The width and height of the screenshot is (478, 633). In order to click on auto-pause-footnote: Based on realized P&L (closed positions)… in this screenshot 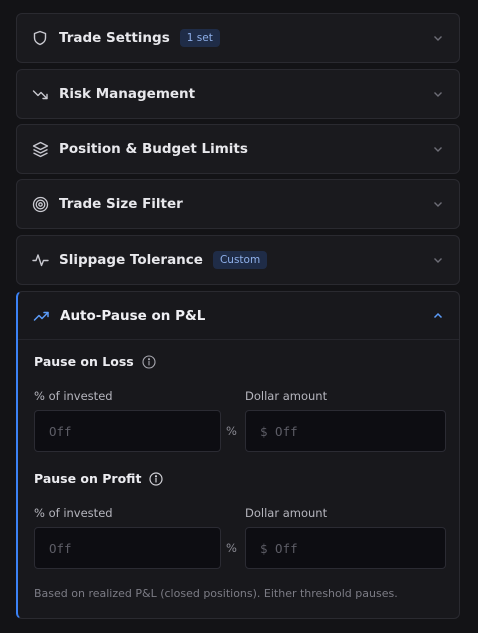, I will do `click(216, 593)`.